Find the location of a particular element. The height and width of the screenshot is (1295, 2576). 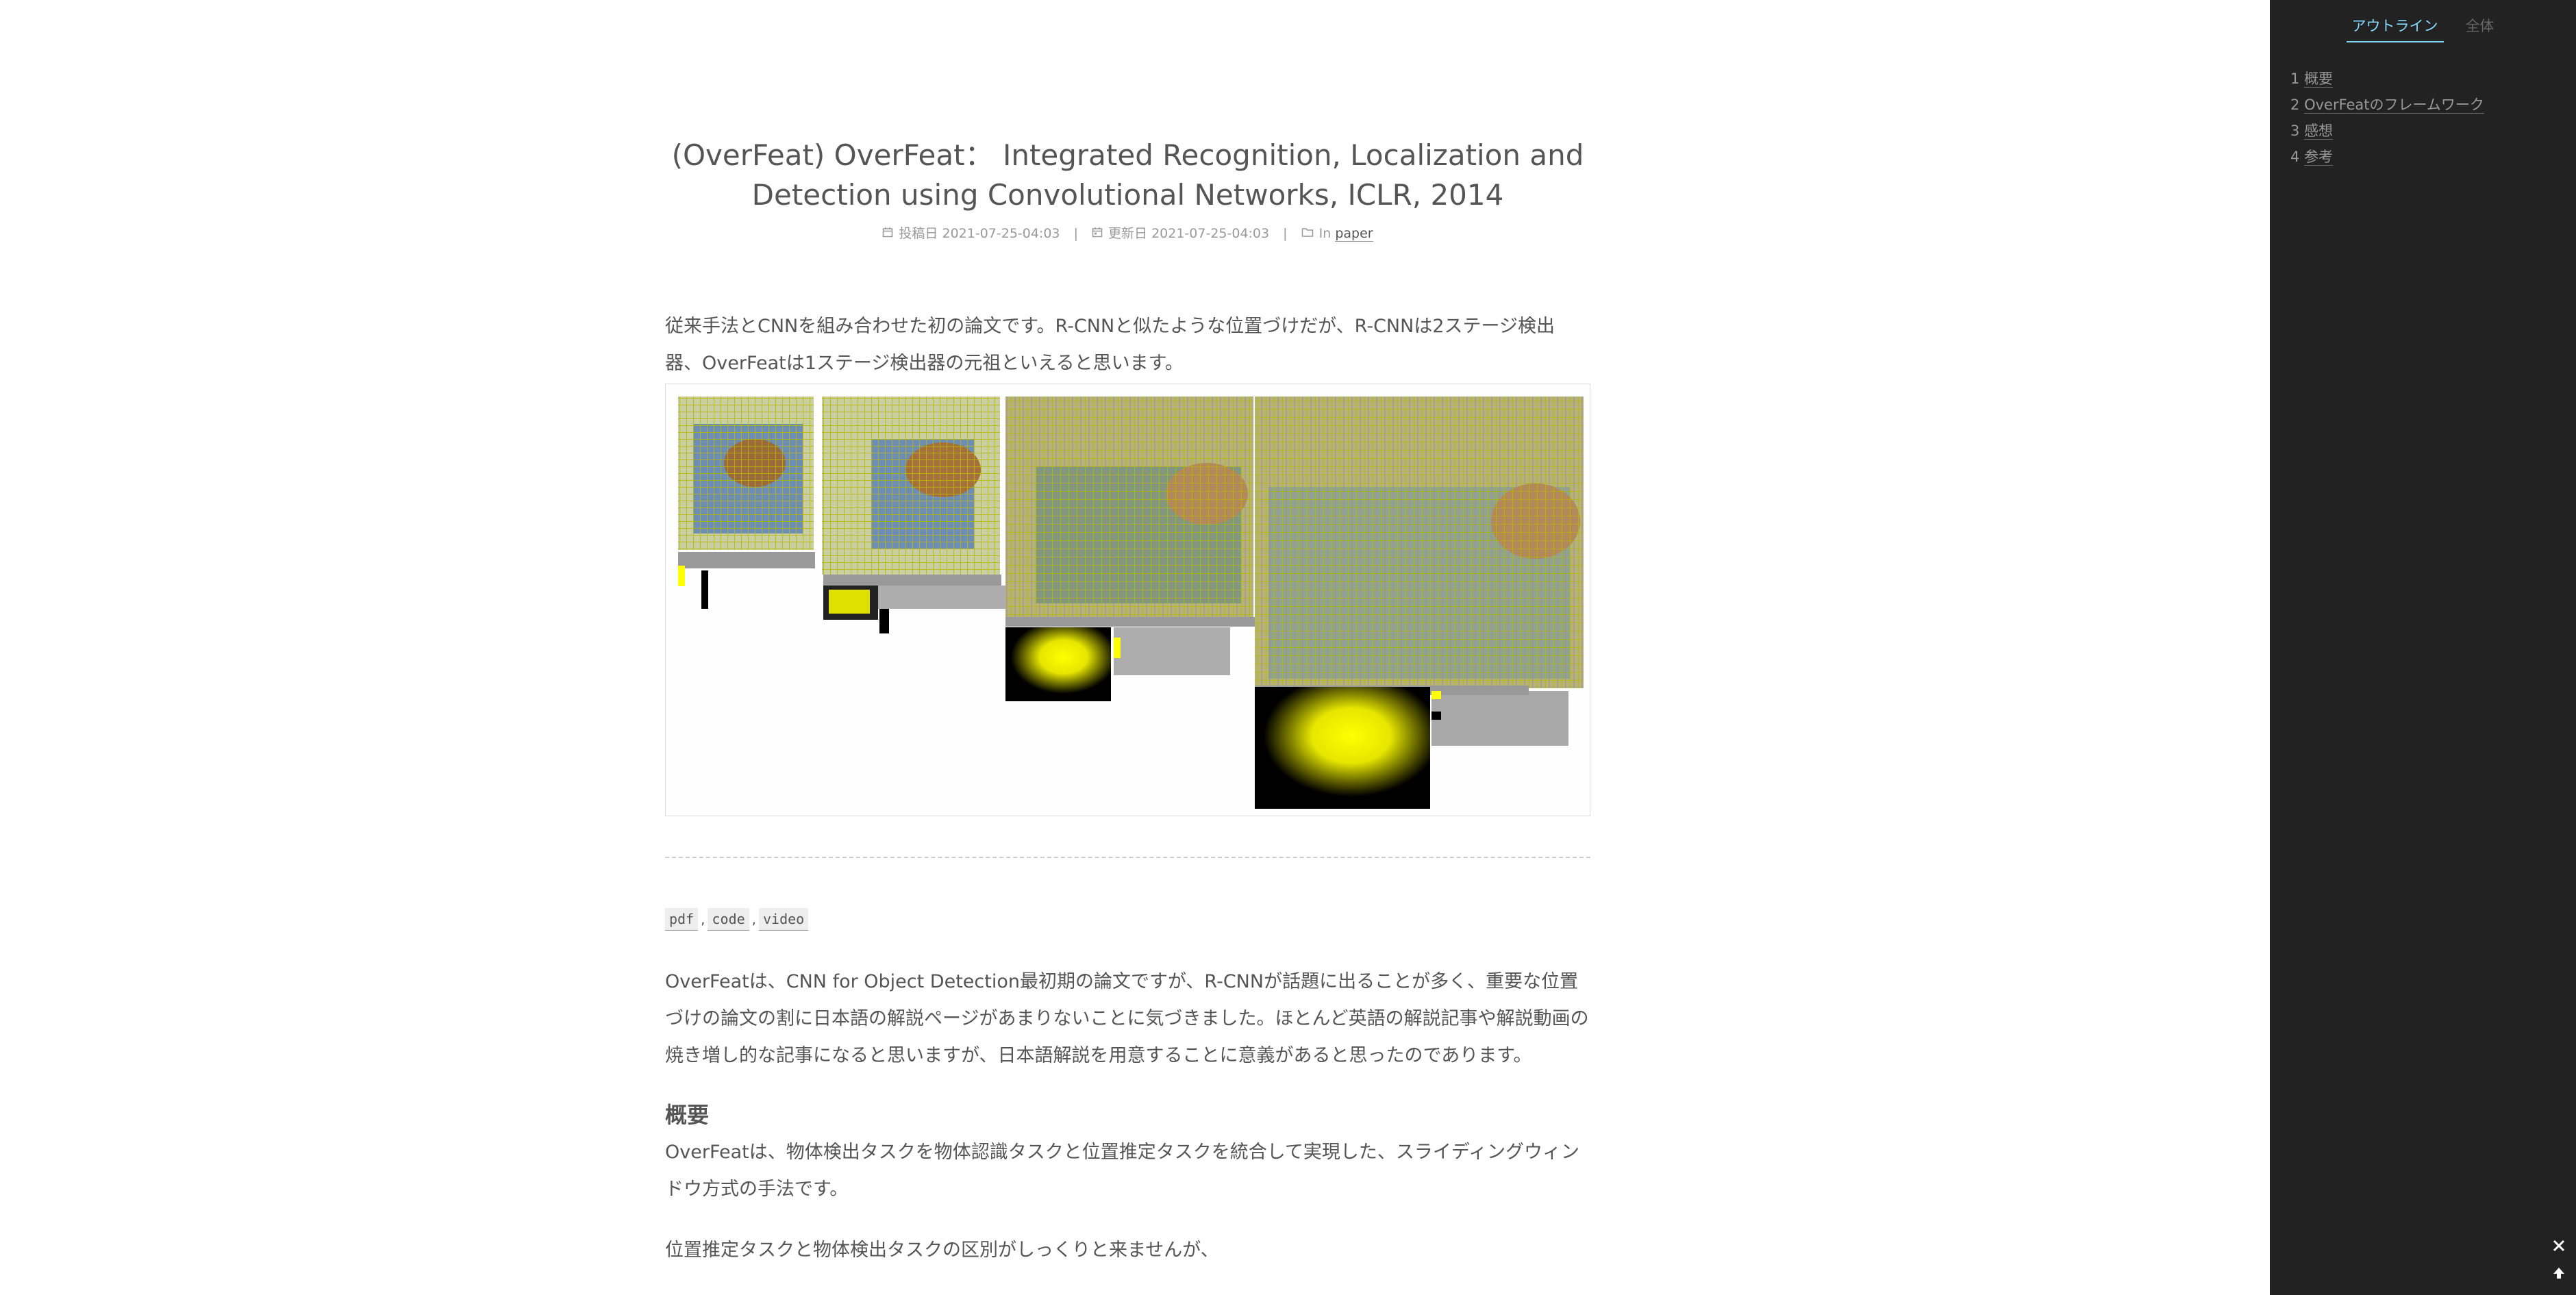

toc-number: 4 is located at coordinates (2295, 157).